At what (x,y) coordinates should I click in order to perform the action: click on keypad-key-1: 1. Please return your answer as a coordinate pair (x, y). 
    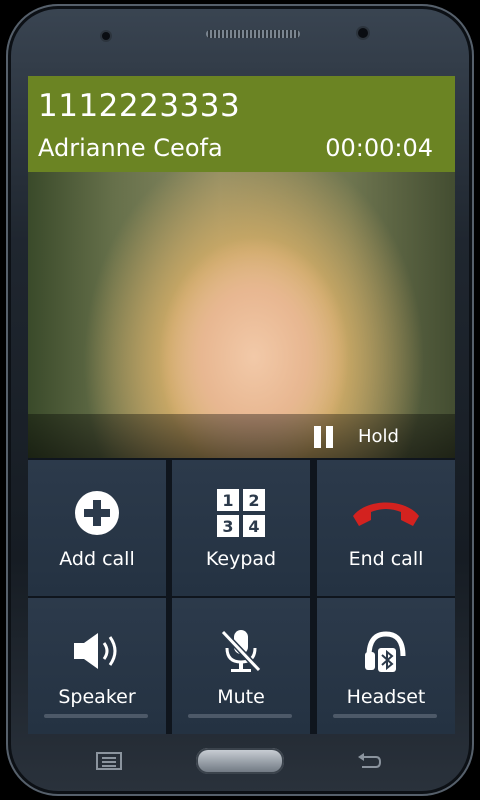
    Looking at the image, I should click on (227, 500).